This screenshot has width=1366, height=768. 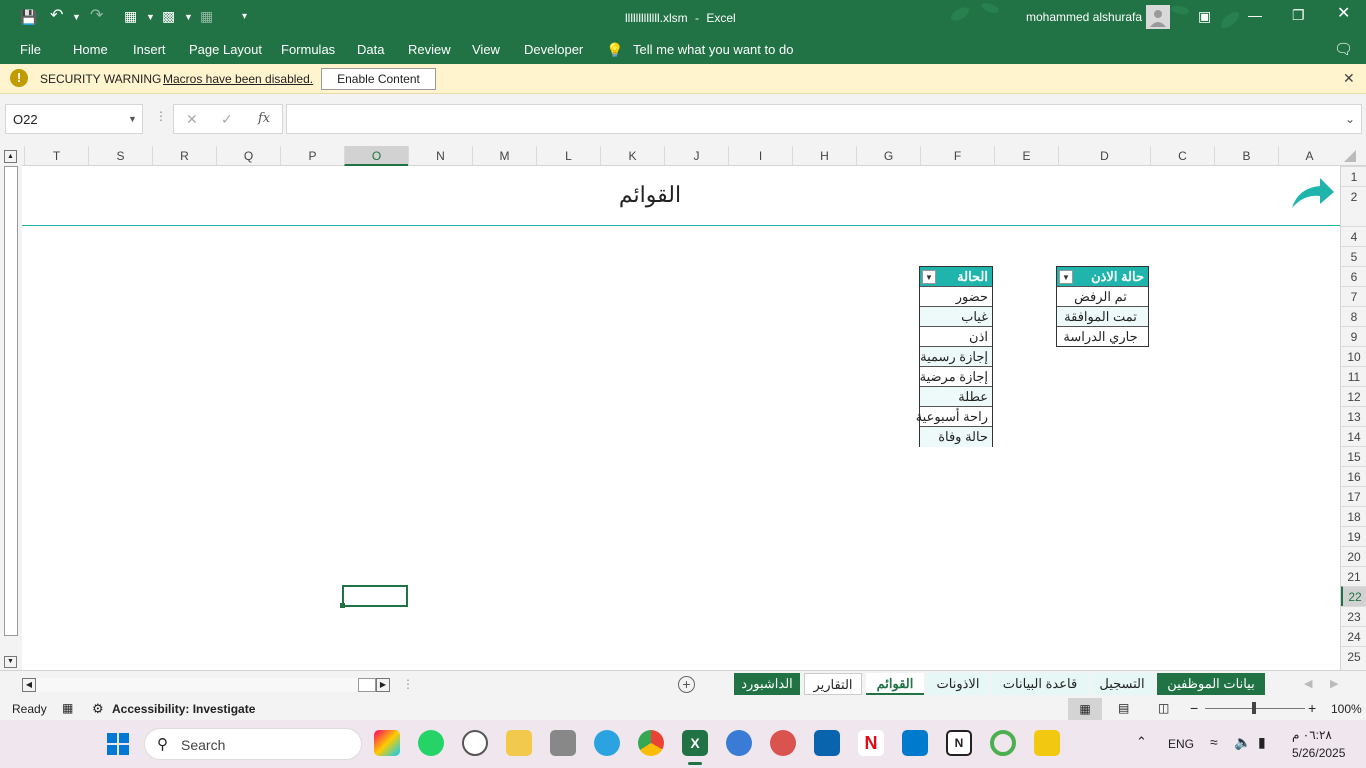 I want to click on close-icon: ✕, so click(x=1343, y=14).